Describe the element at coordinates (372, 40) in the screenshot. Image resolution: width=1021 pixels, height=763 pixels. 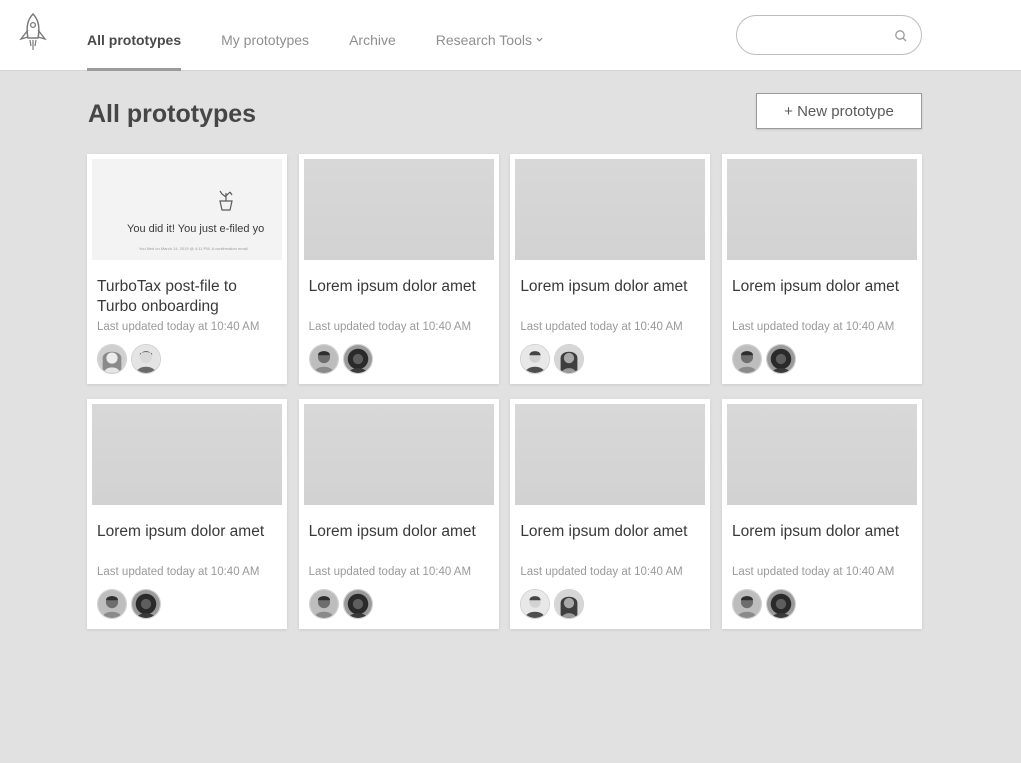
I see `nav-tab-label: Archive` at that location.